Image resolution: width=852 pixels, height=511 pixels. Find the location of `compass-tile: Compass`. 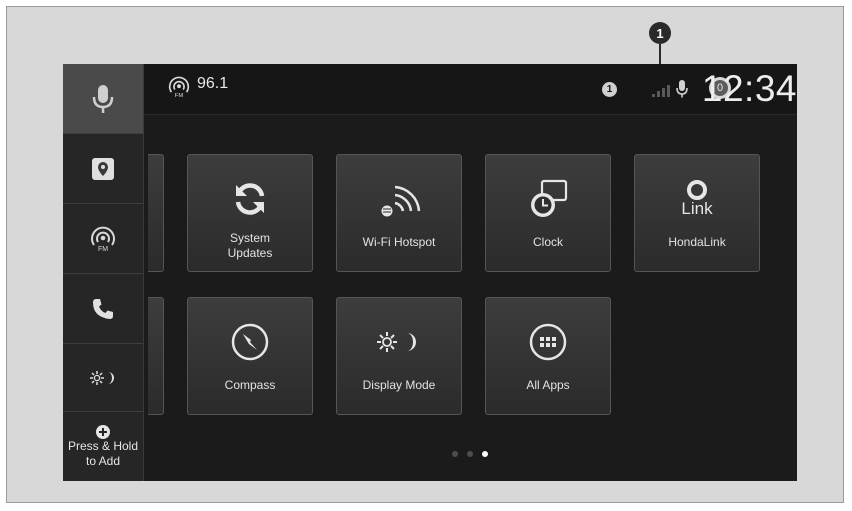

compass-tile: Compass is located at coordinates (250, 356).